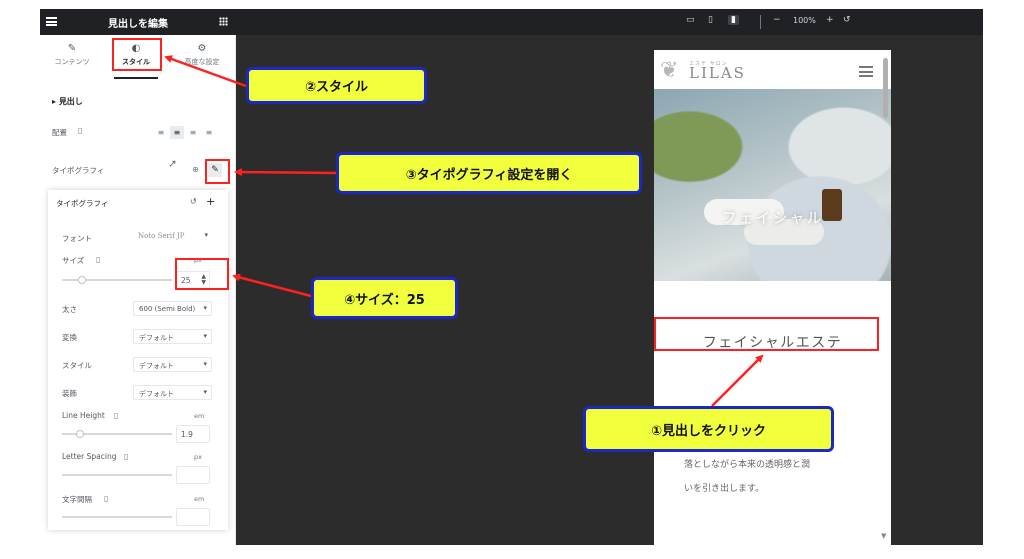 This screenshot has height=559, width=1024. I want to click on style-label: スタイル, so click(77, 365).